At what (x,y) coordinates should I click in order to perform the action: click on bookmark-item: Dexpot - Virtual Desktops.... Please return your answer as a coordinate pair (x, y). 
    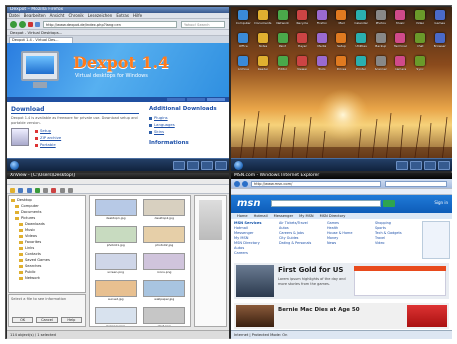
    Looking at the image, I should click on (36, 32).